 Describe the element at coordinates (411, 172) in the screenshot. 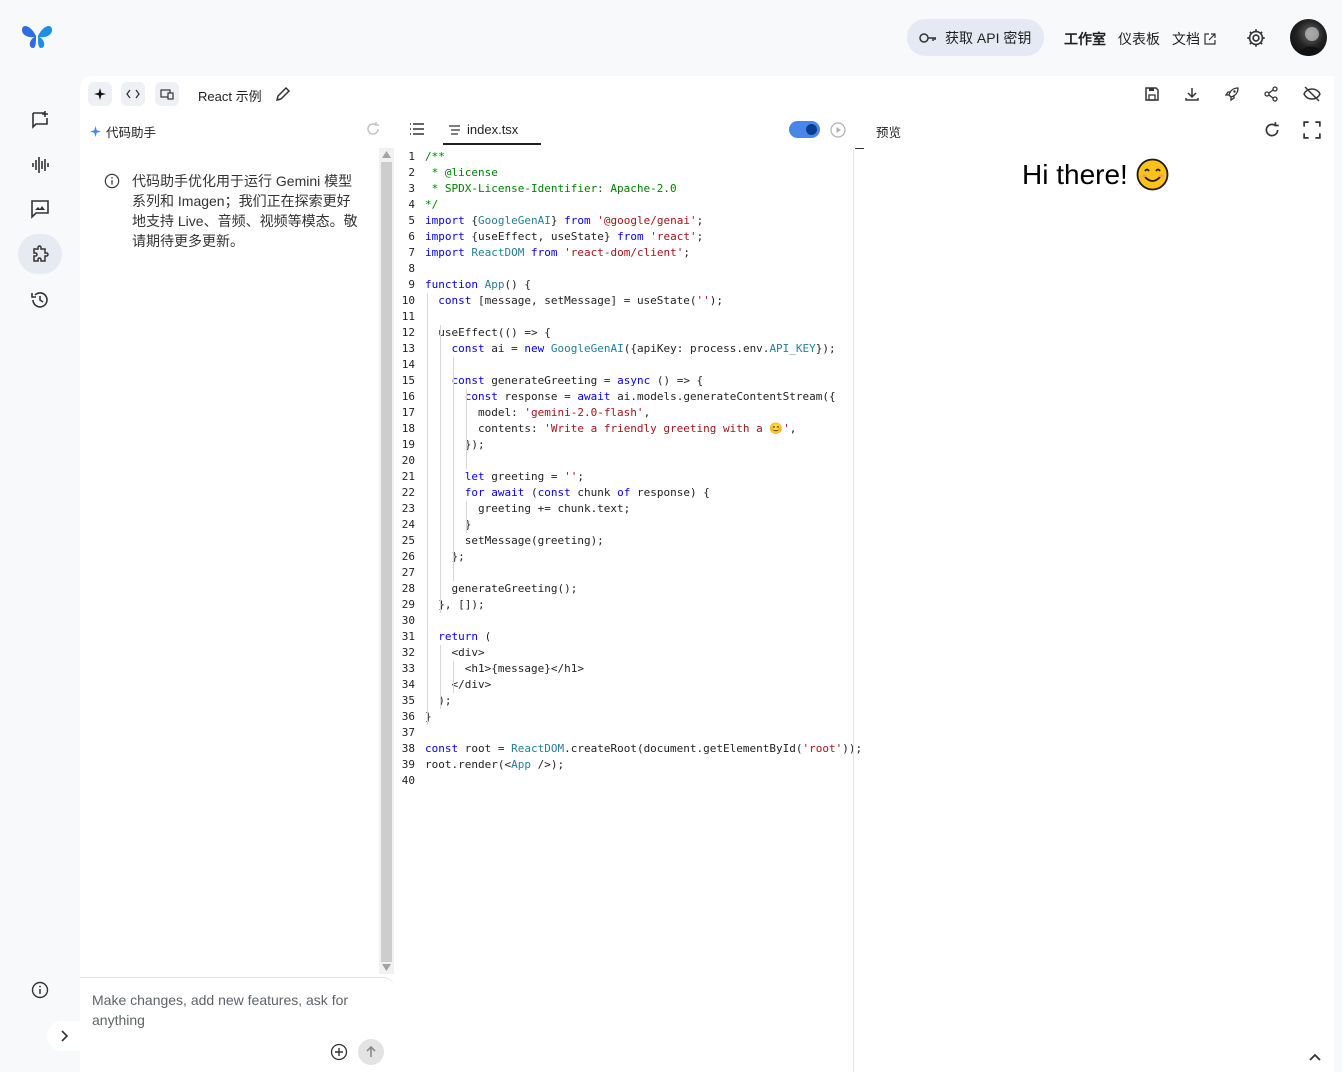

I see `line-number: 2` at that location.